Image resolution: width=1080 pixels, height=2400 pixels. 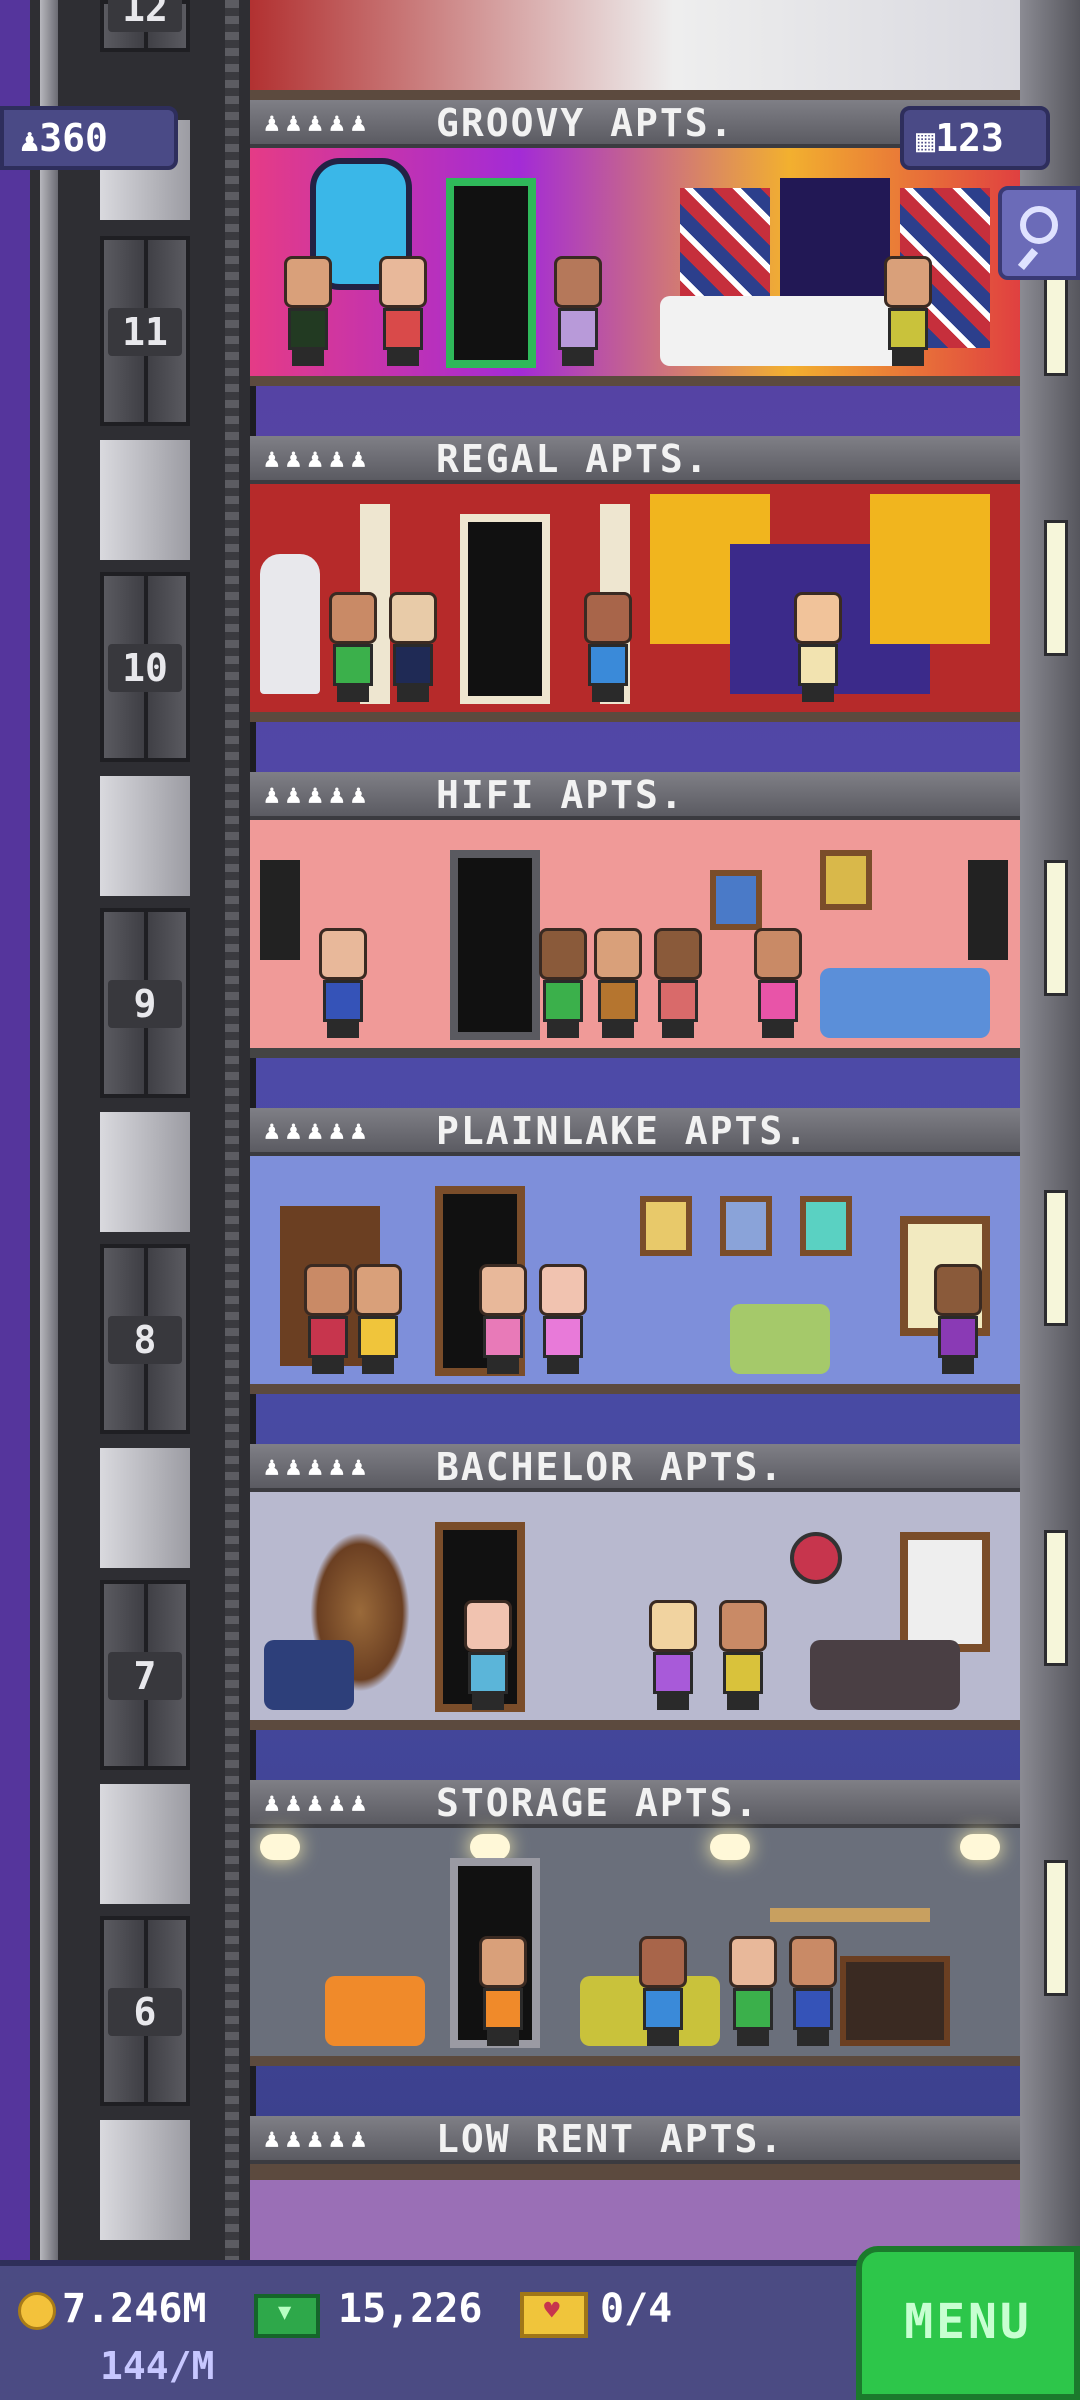 What do you see at coordinates (885, 1675) in the screenshot?
I see `leather-sofa` at bounding box center [885, 1675].